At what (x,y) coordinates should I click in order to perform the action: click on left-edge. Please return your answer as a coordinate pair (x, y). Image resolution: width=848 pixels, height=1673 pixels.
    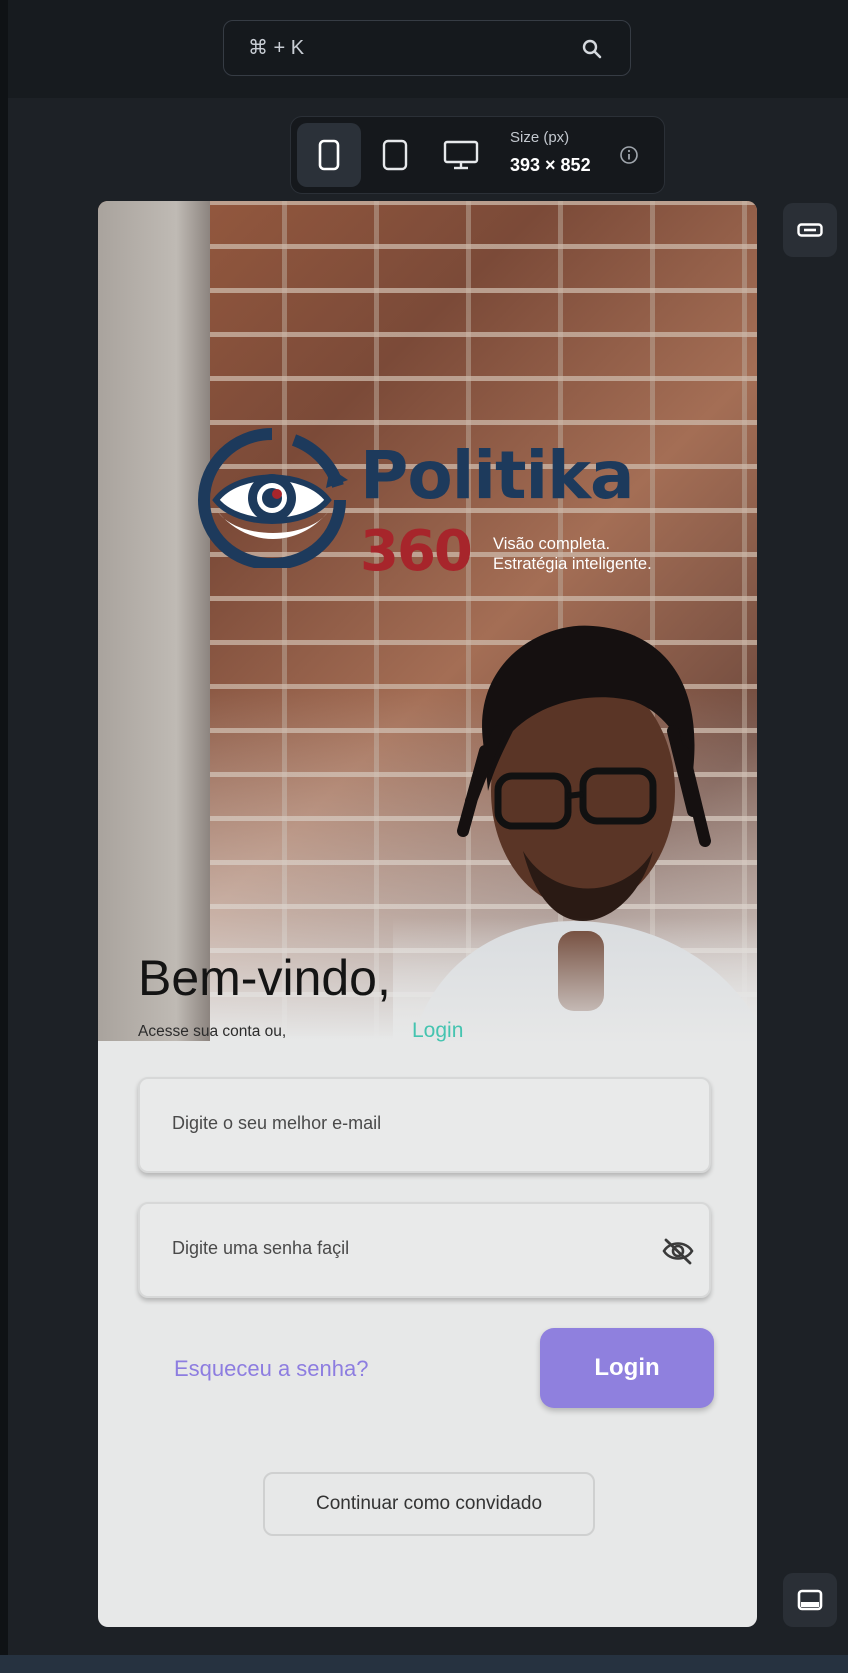
    Looking at the image, I should click on (4, 836).